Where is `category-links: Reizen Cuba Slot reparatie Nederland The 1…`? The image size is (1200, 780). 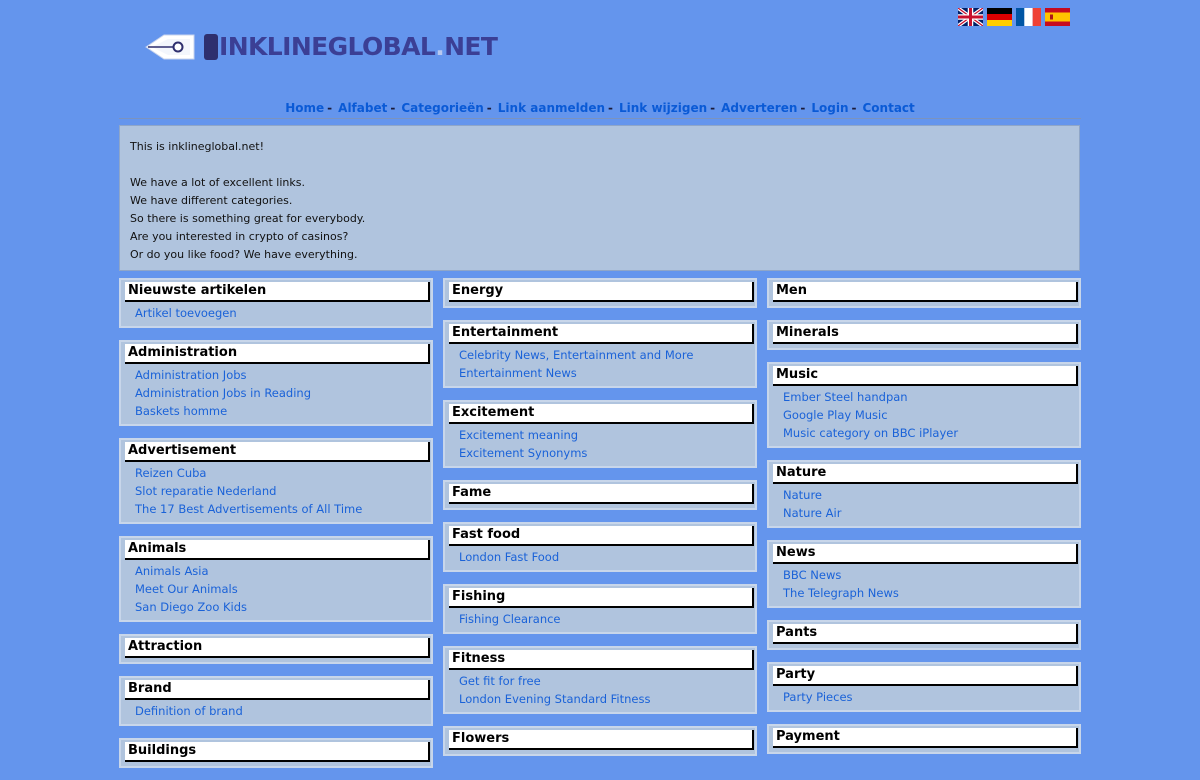
category-links: Reizen Cuba Slot reparatie Nederland The 1… is located at coordinates (278, 490).